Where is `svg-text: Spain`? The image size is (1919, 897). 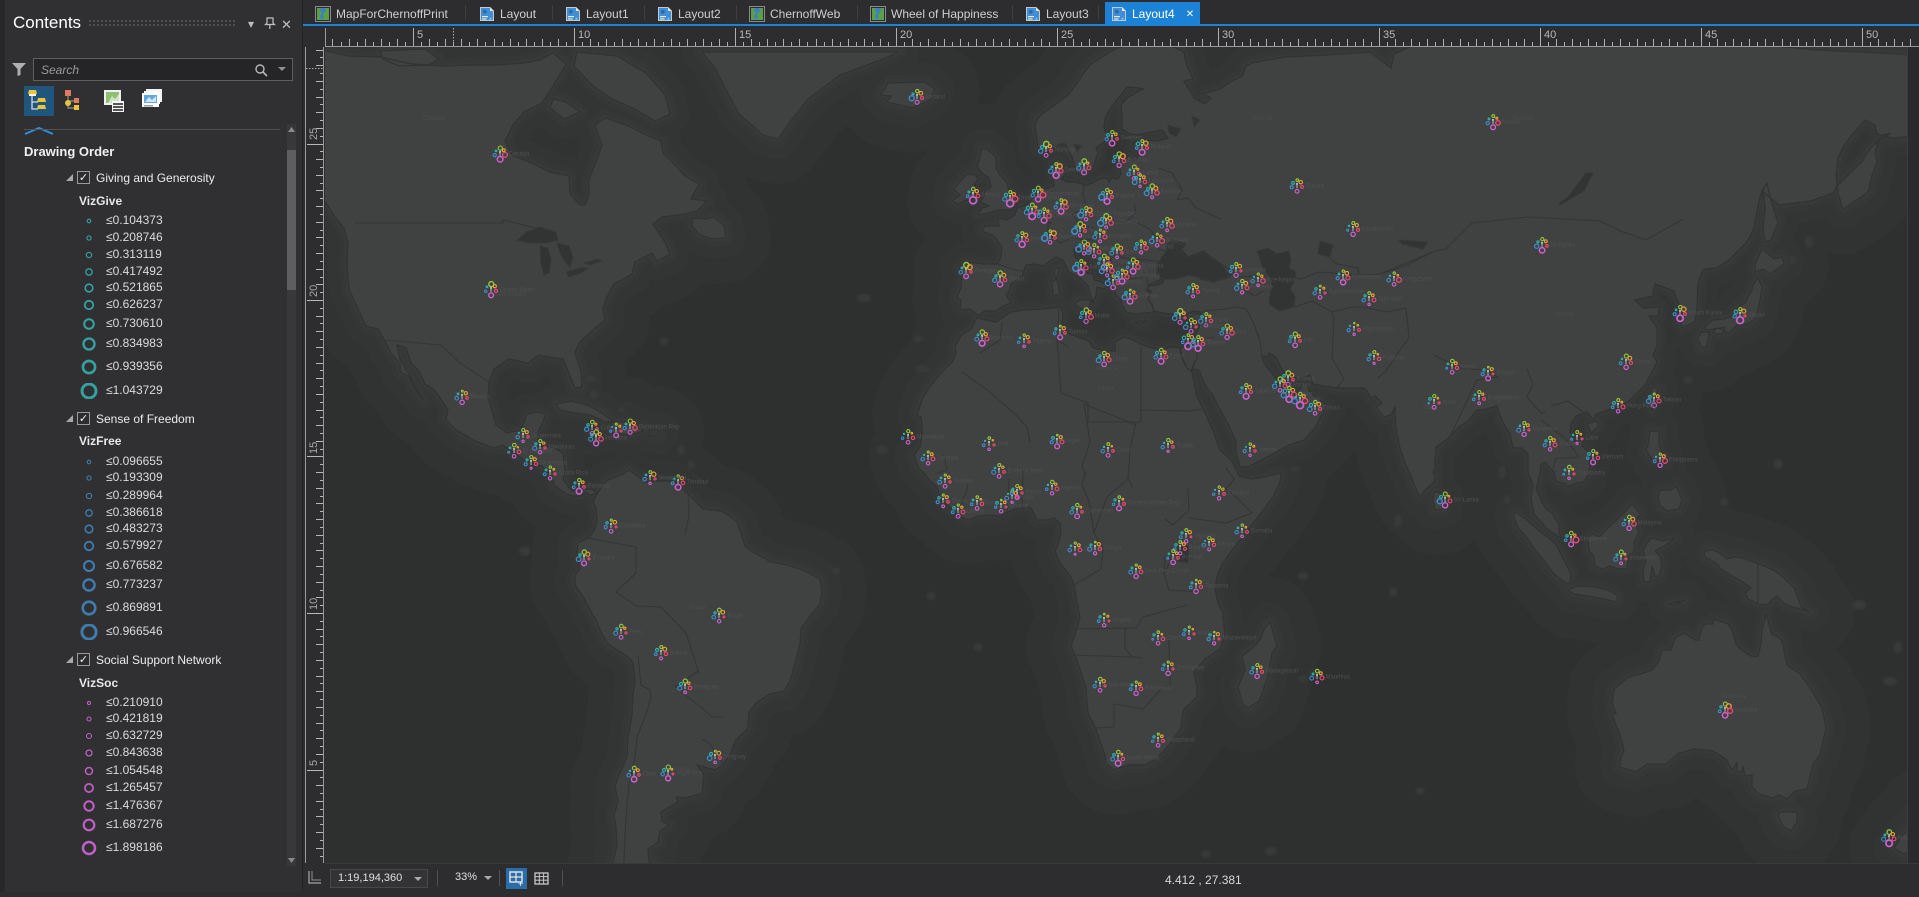
svg-text: Spain is located at coordinates (1016, 280).